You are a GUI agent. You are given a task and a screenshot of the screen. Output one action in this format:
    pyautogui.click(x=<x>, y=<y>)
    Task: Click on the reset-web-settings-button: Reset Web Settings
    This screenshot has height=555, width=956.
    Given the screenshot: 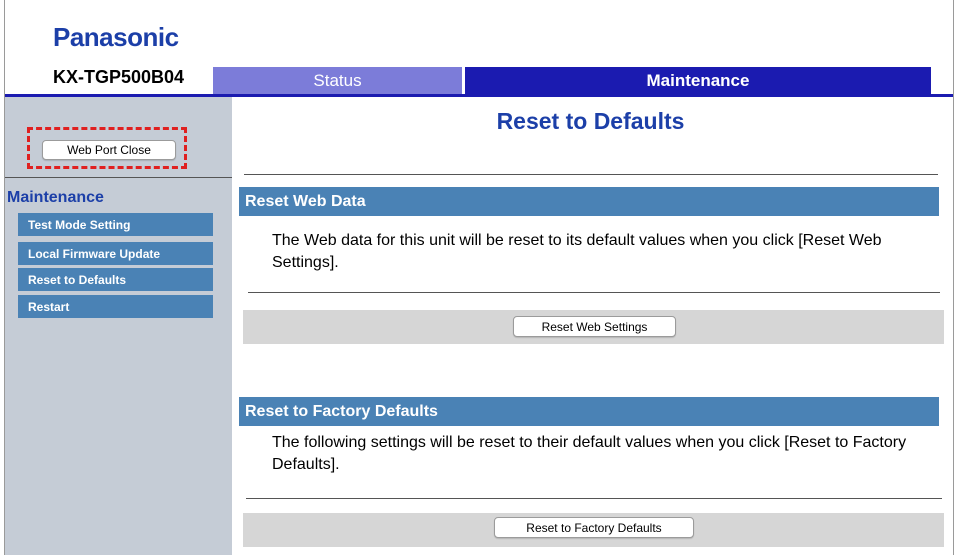 What is the action you would take?
    pyautogui.click(x=594, y=326)
    